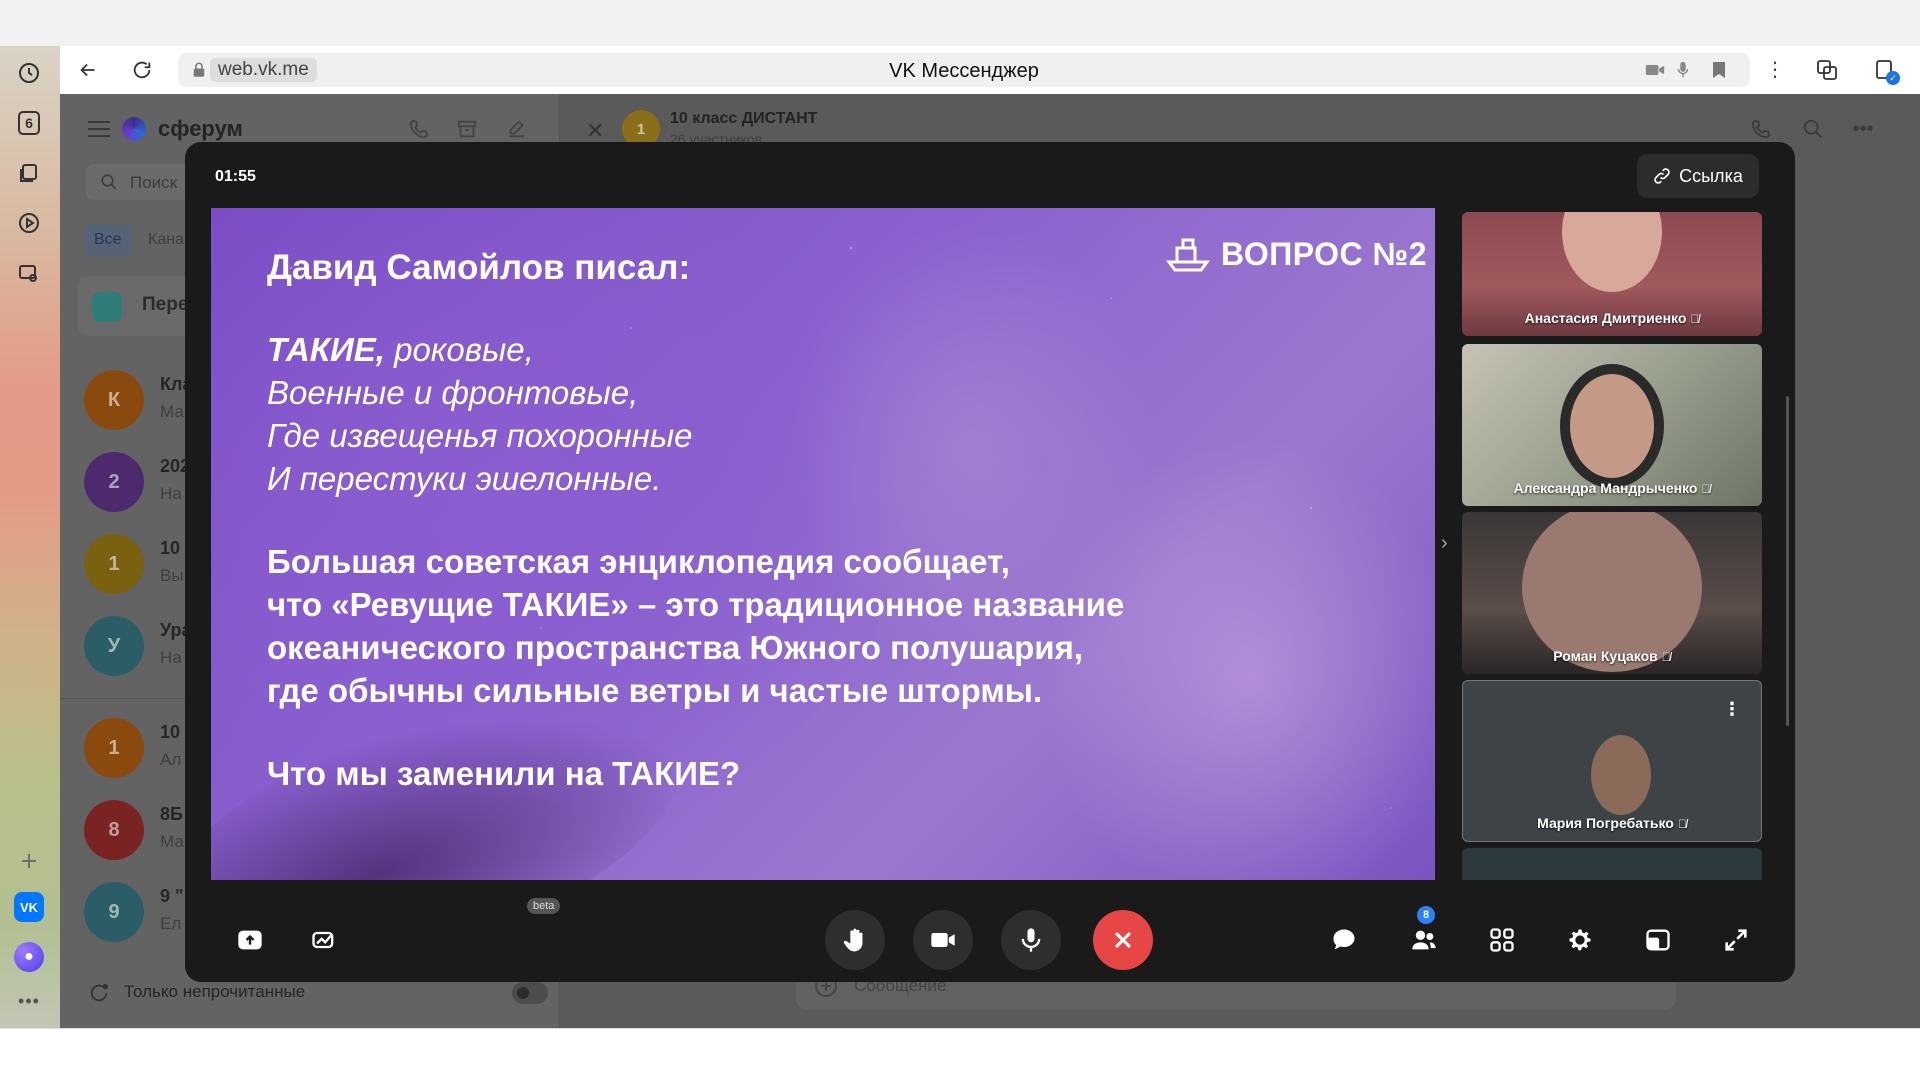  I want to click on whiteboard-button, so click(324, 940).